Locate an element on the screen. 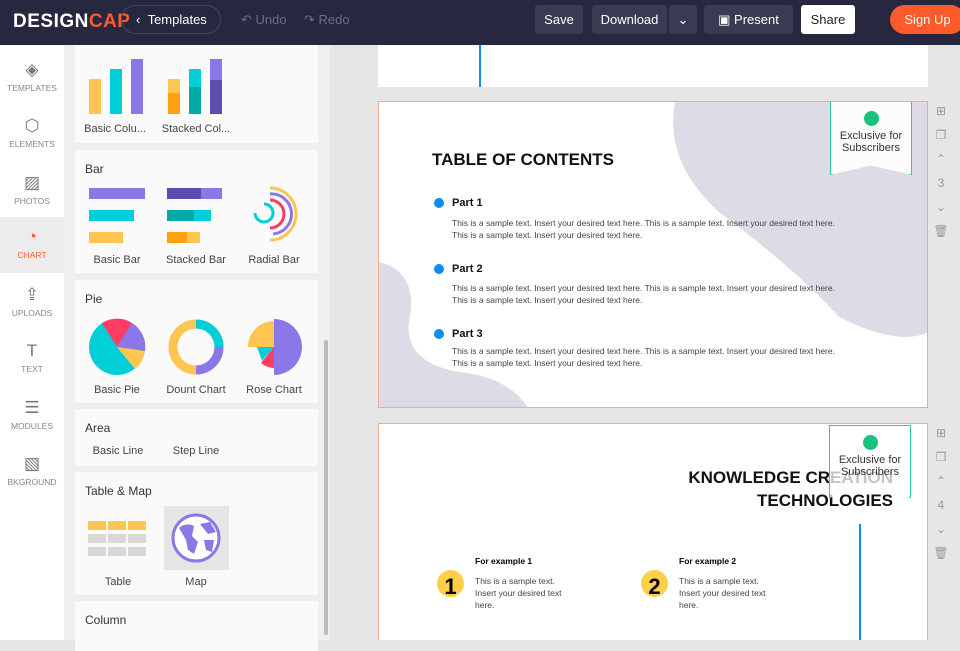 This screenshot has height=651, width=960. page-2-bottom is located at coordinates (653, 66).